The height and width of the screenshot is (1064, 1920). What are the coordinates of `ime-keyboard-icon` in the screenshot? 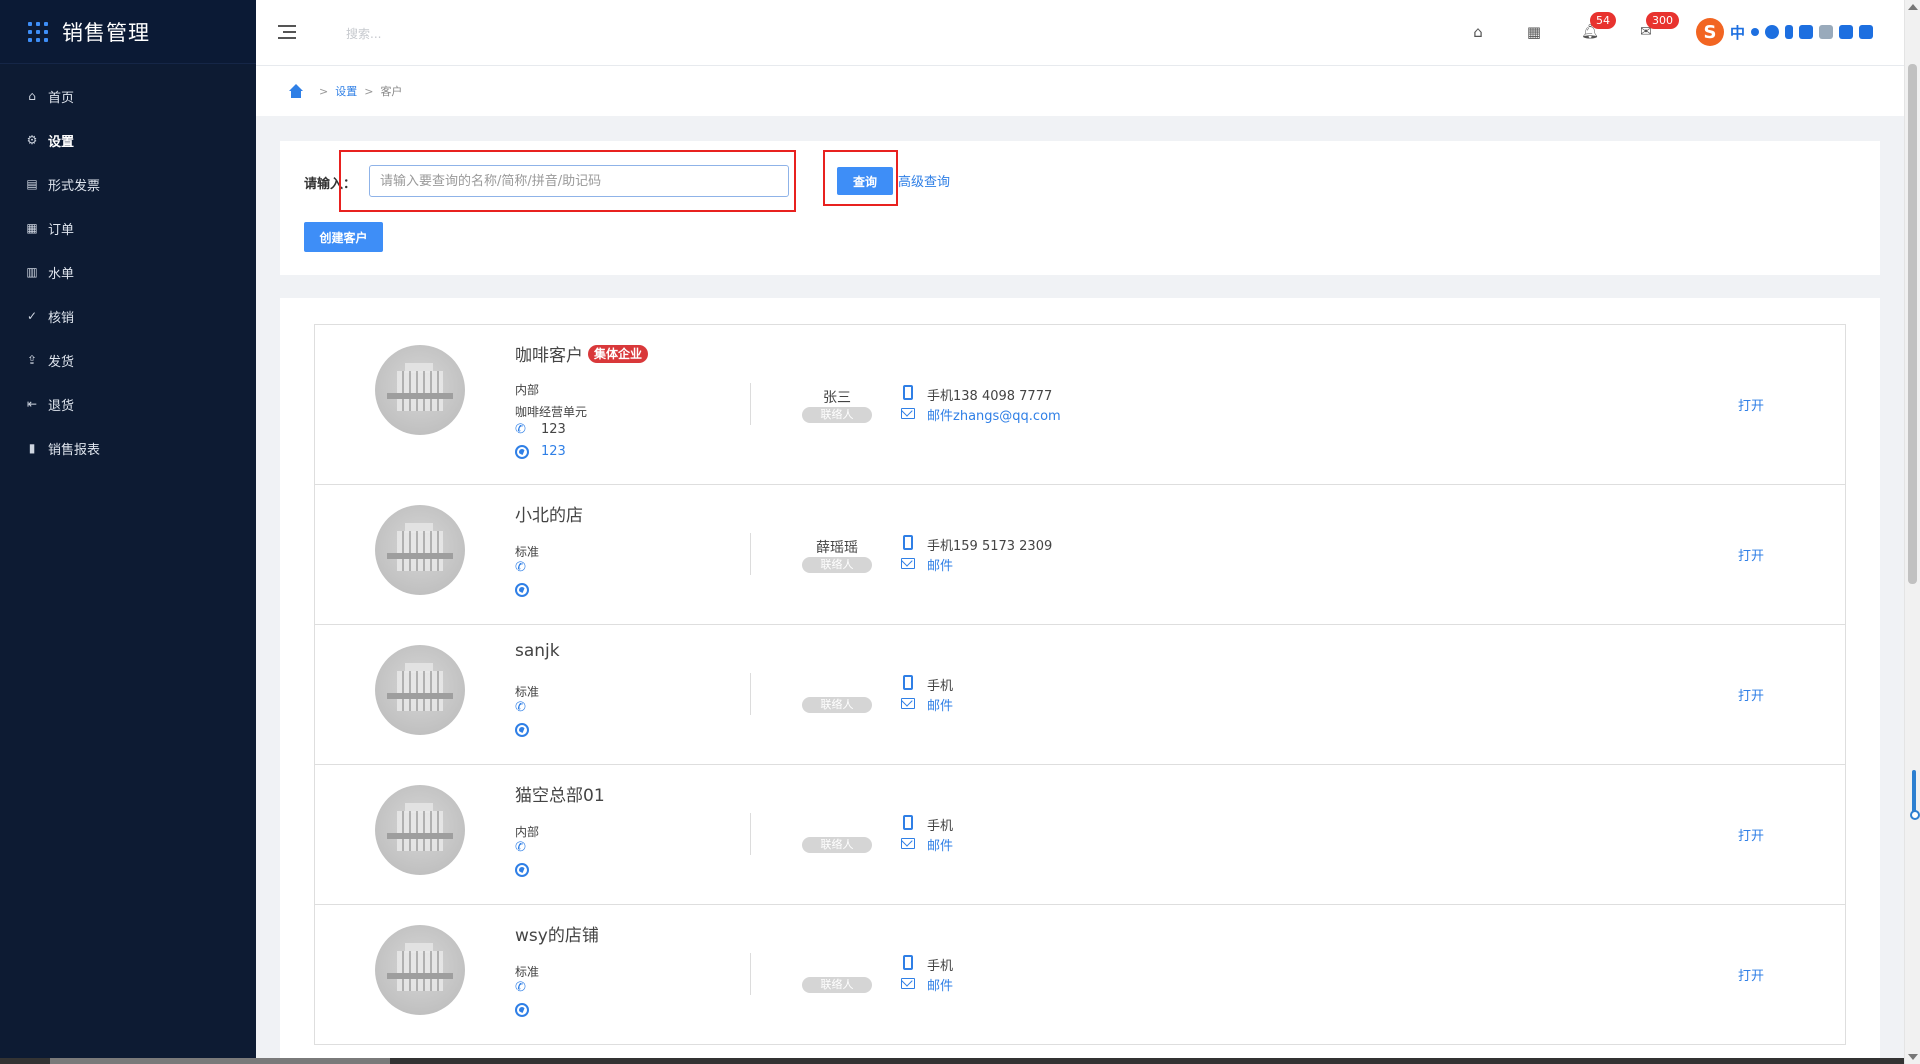 It's located at (1806, 32).